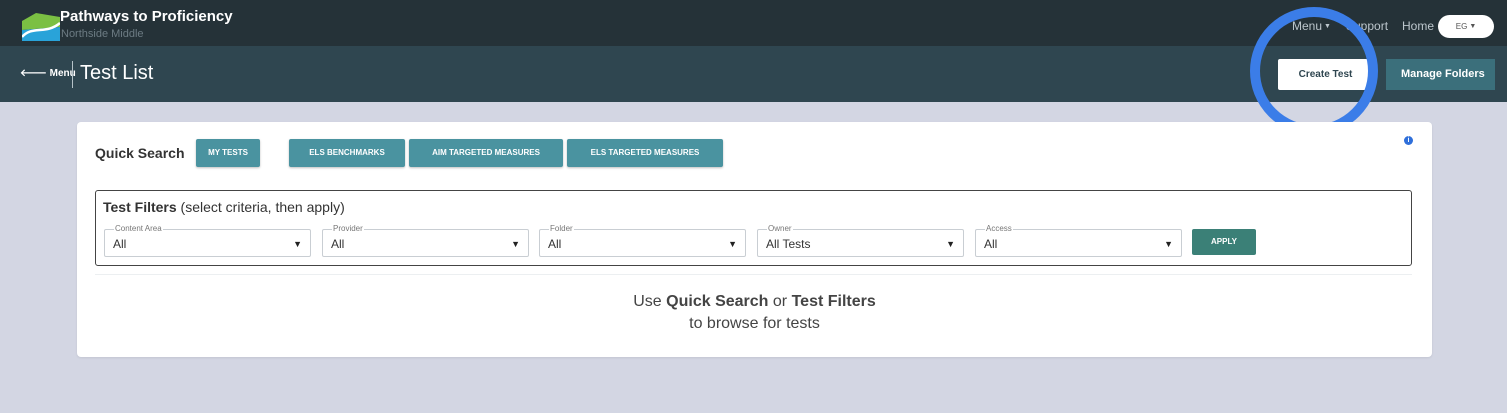 This screenshot has height=413, width=1507. I want to click on arrow-left-icon: 🡐, so click(33, 73).